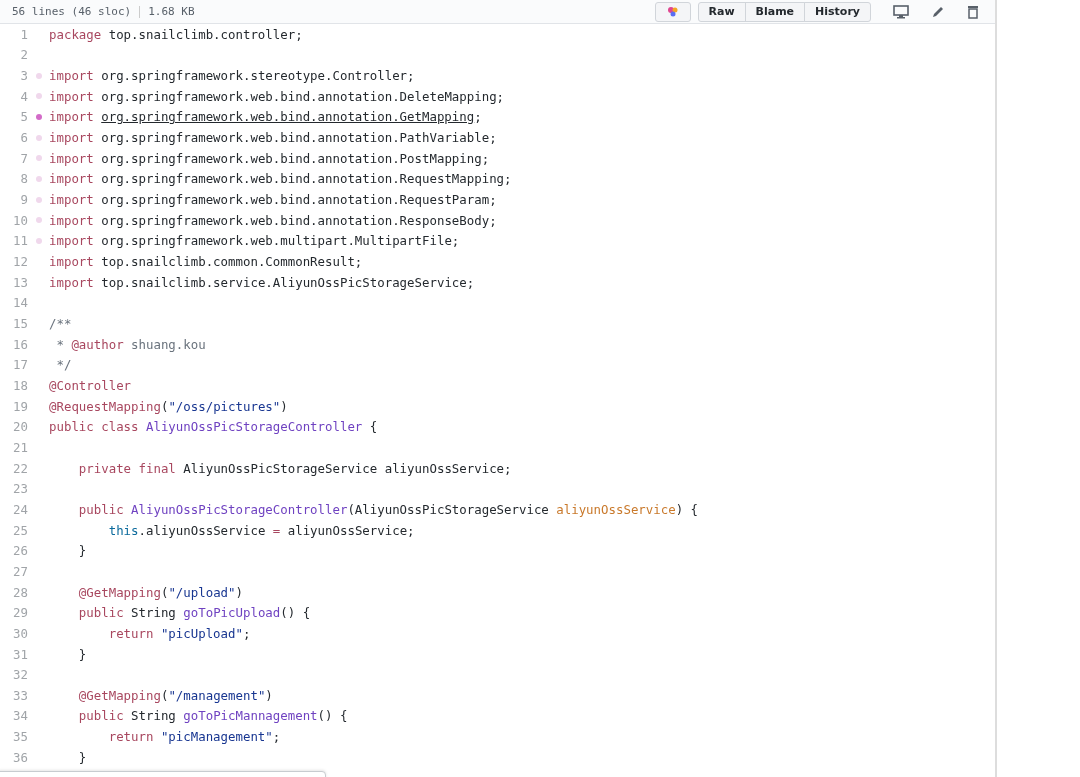 The width and height of the screenshot is (1080, 777). What do you see at coordinates (20, 406) in the screenshot?
I see `line-number: 19` at bounding box center [20, 406].